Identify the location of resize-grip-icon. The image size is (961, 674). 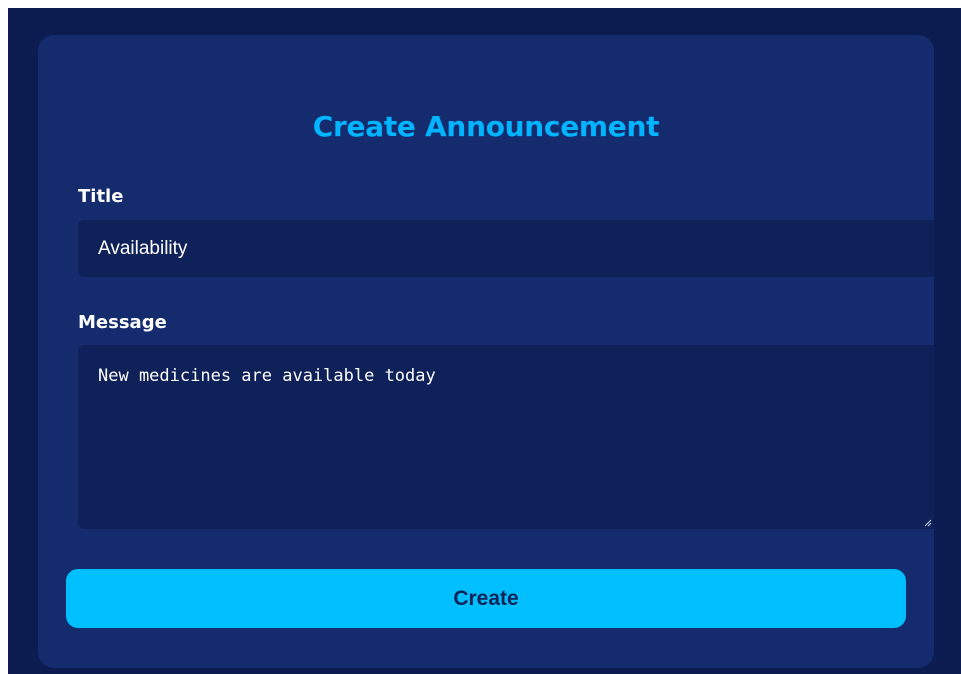
(928, 523).